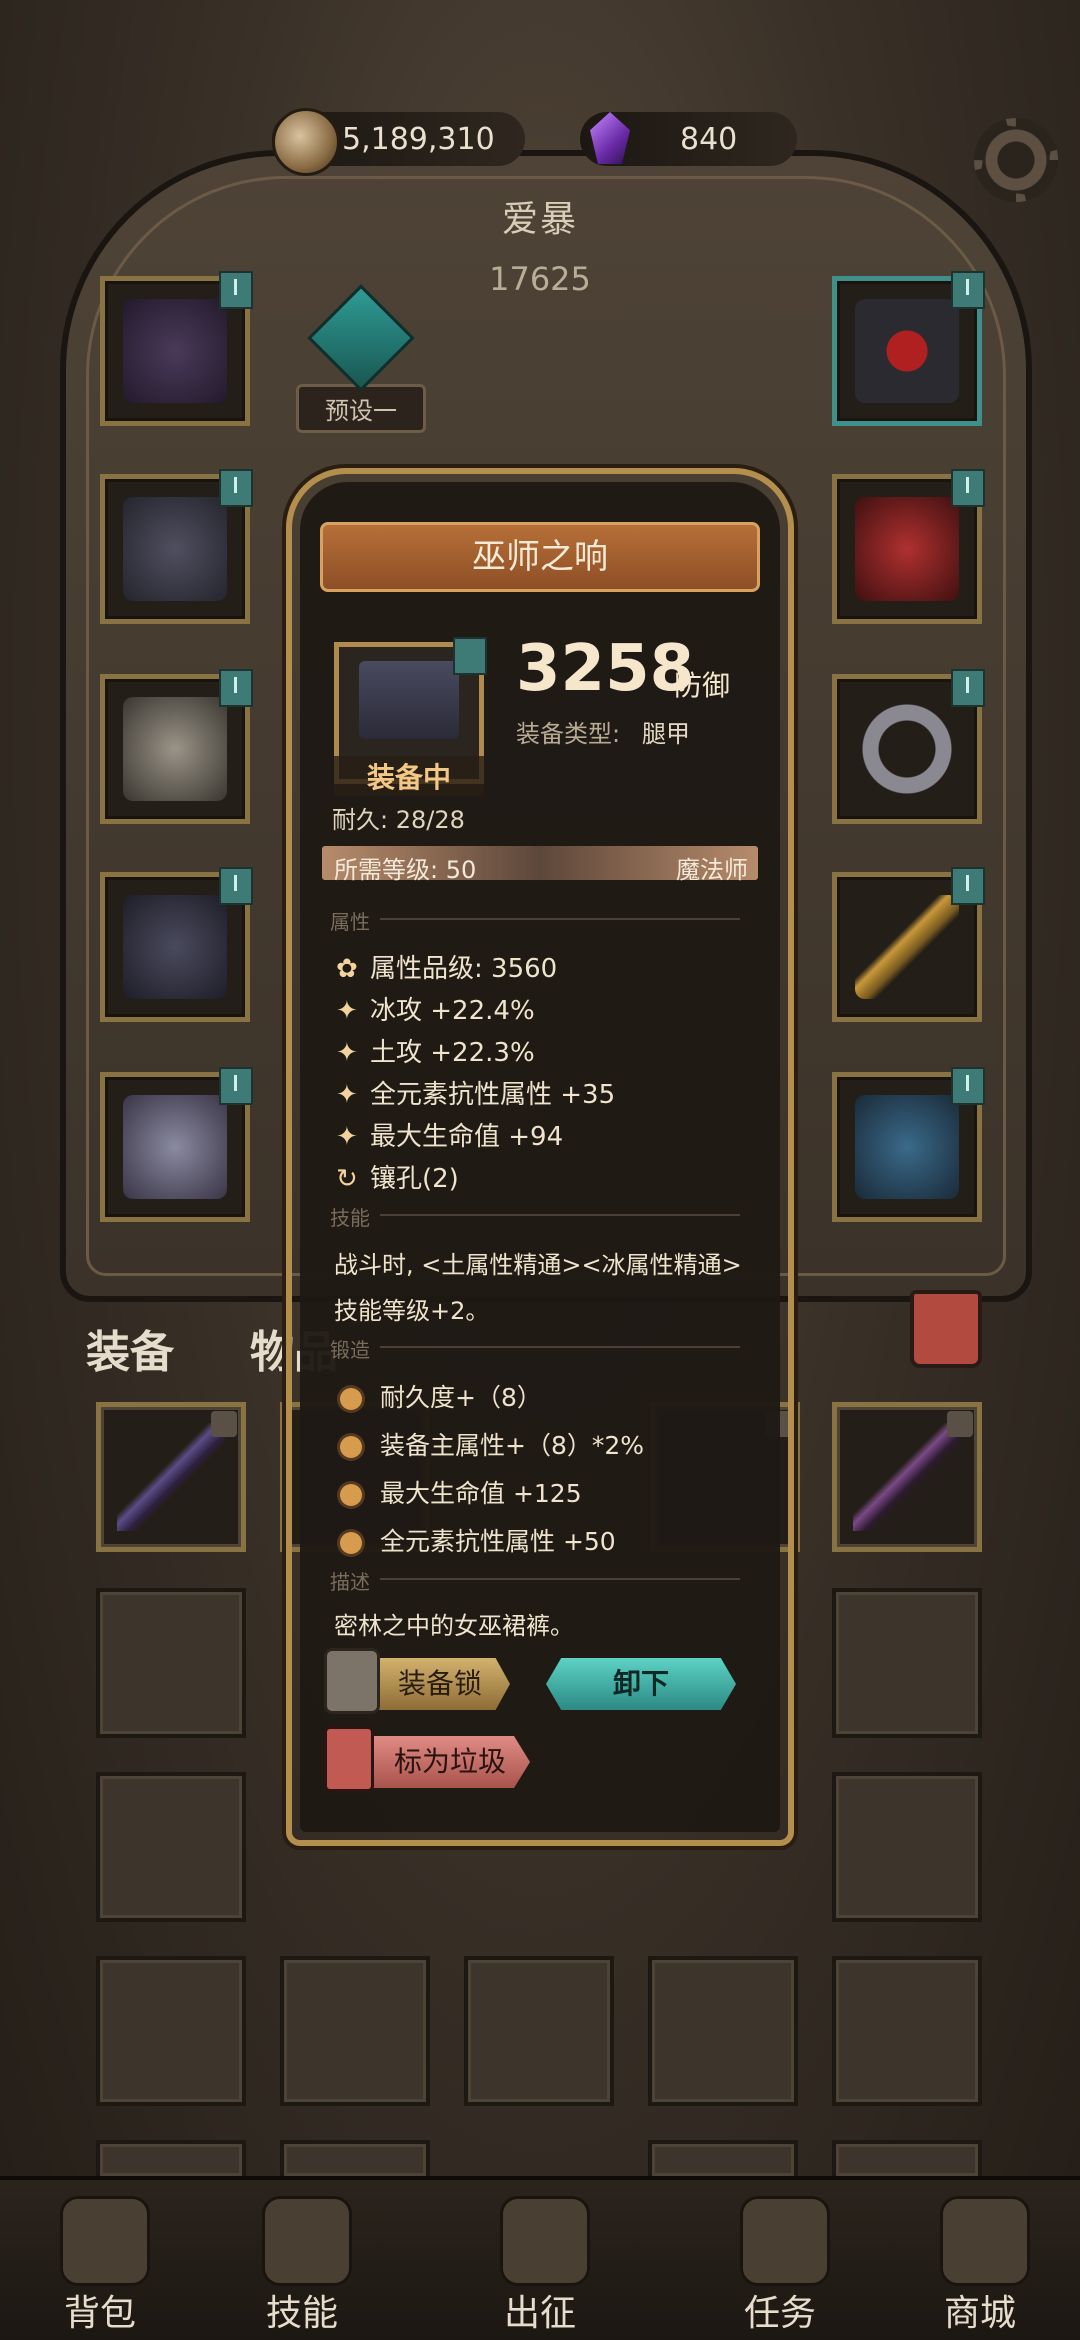 This screenshot has height=2340, width=1080. I want to click on equip-slot-boots, so click(176, 1144).